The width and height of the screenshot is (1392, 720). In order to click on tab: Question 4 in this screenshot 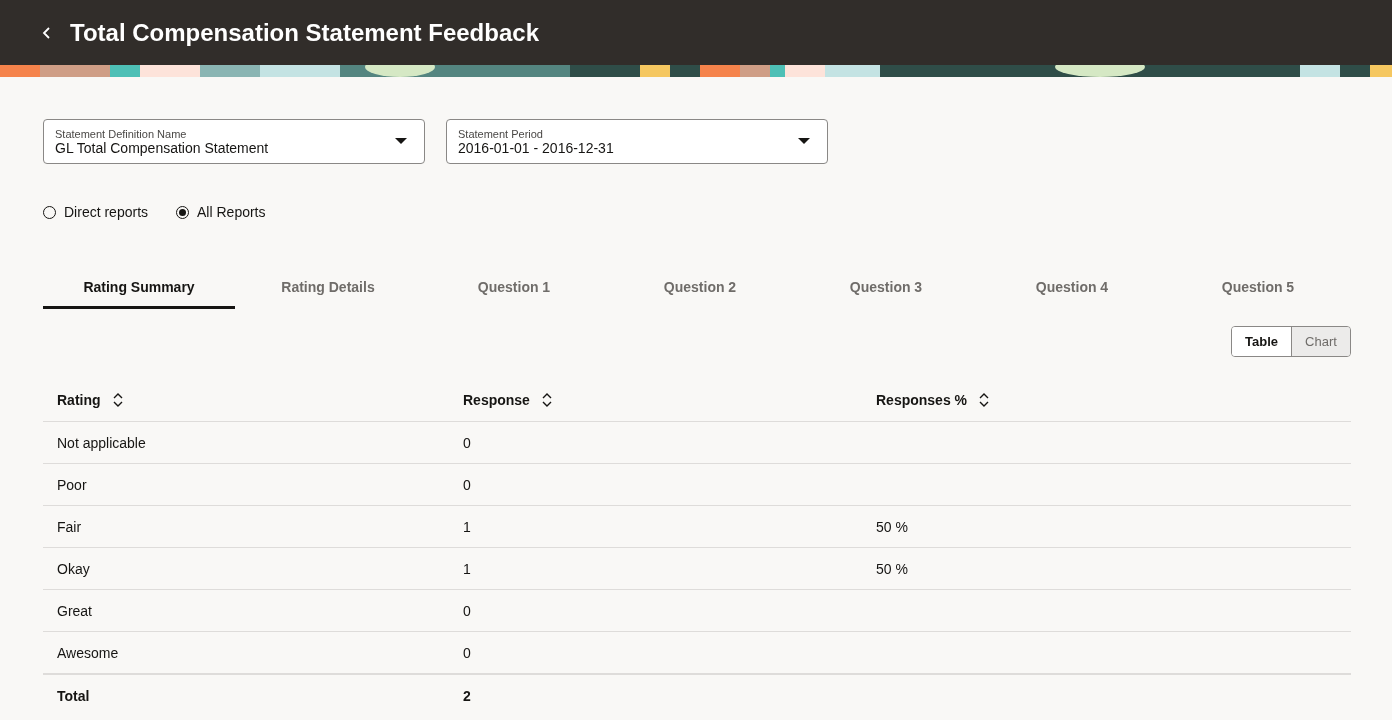, I will do `click(1072, 288)`.